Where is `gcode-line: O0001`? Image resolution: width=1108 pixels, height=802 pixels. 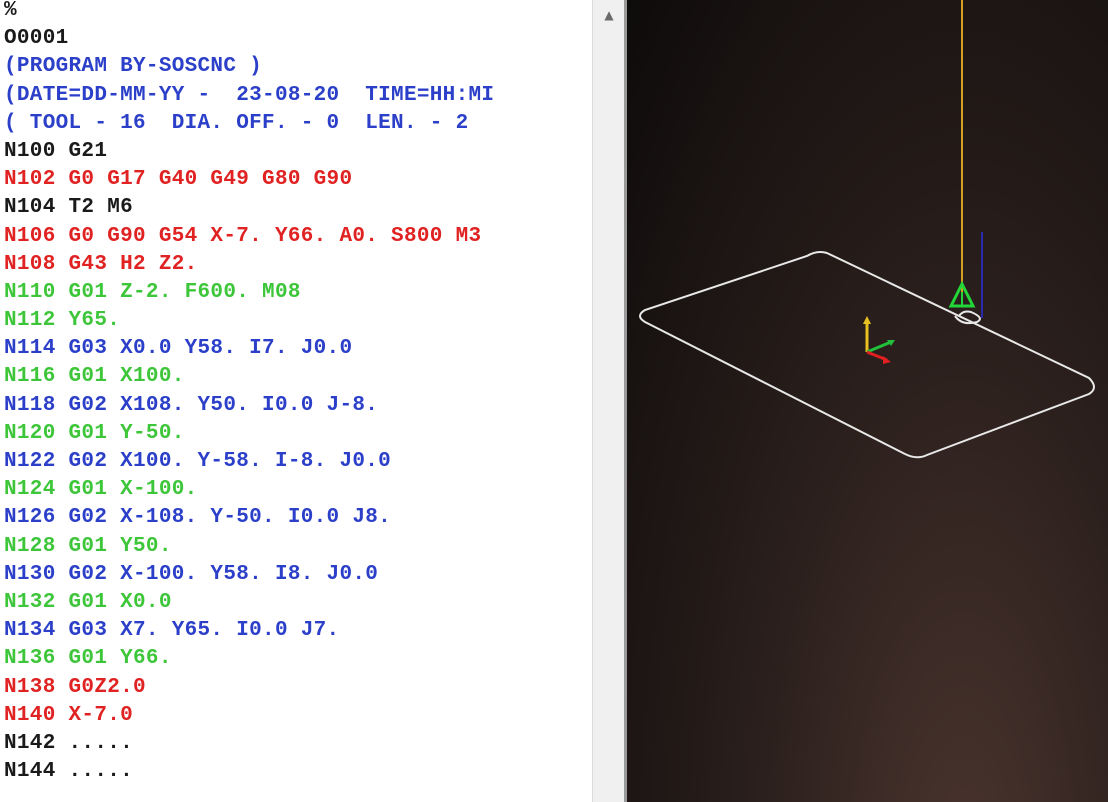
gcode-line: O0001 is located at coordinates (249, 39).